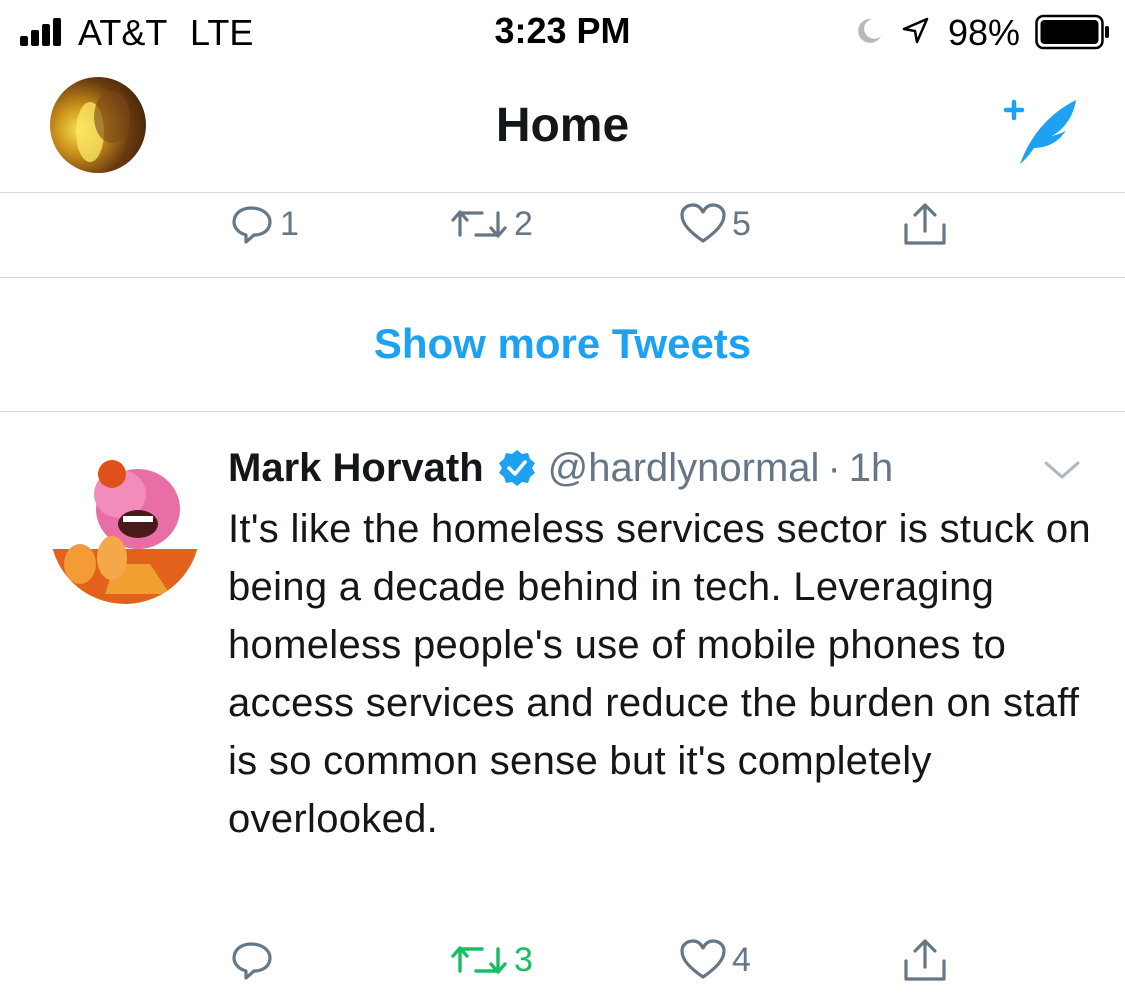  Describe the element at coordinates (562, 224) in the screenshot. I see `previous-tweet-actions: 1 2 5` at that location.